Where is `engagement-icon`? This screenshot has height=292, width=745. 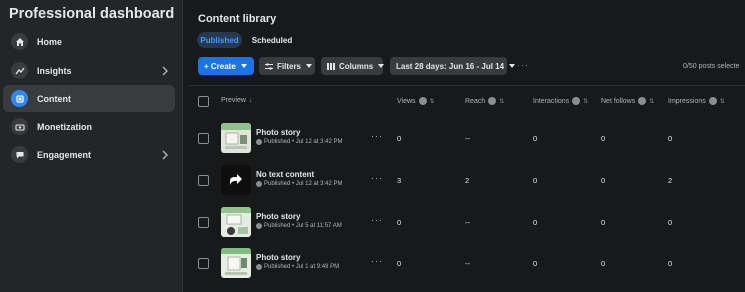 engagement-icon is located at coordinates (19, 154).